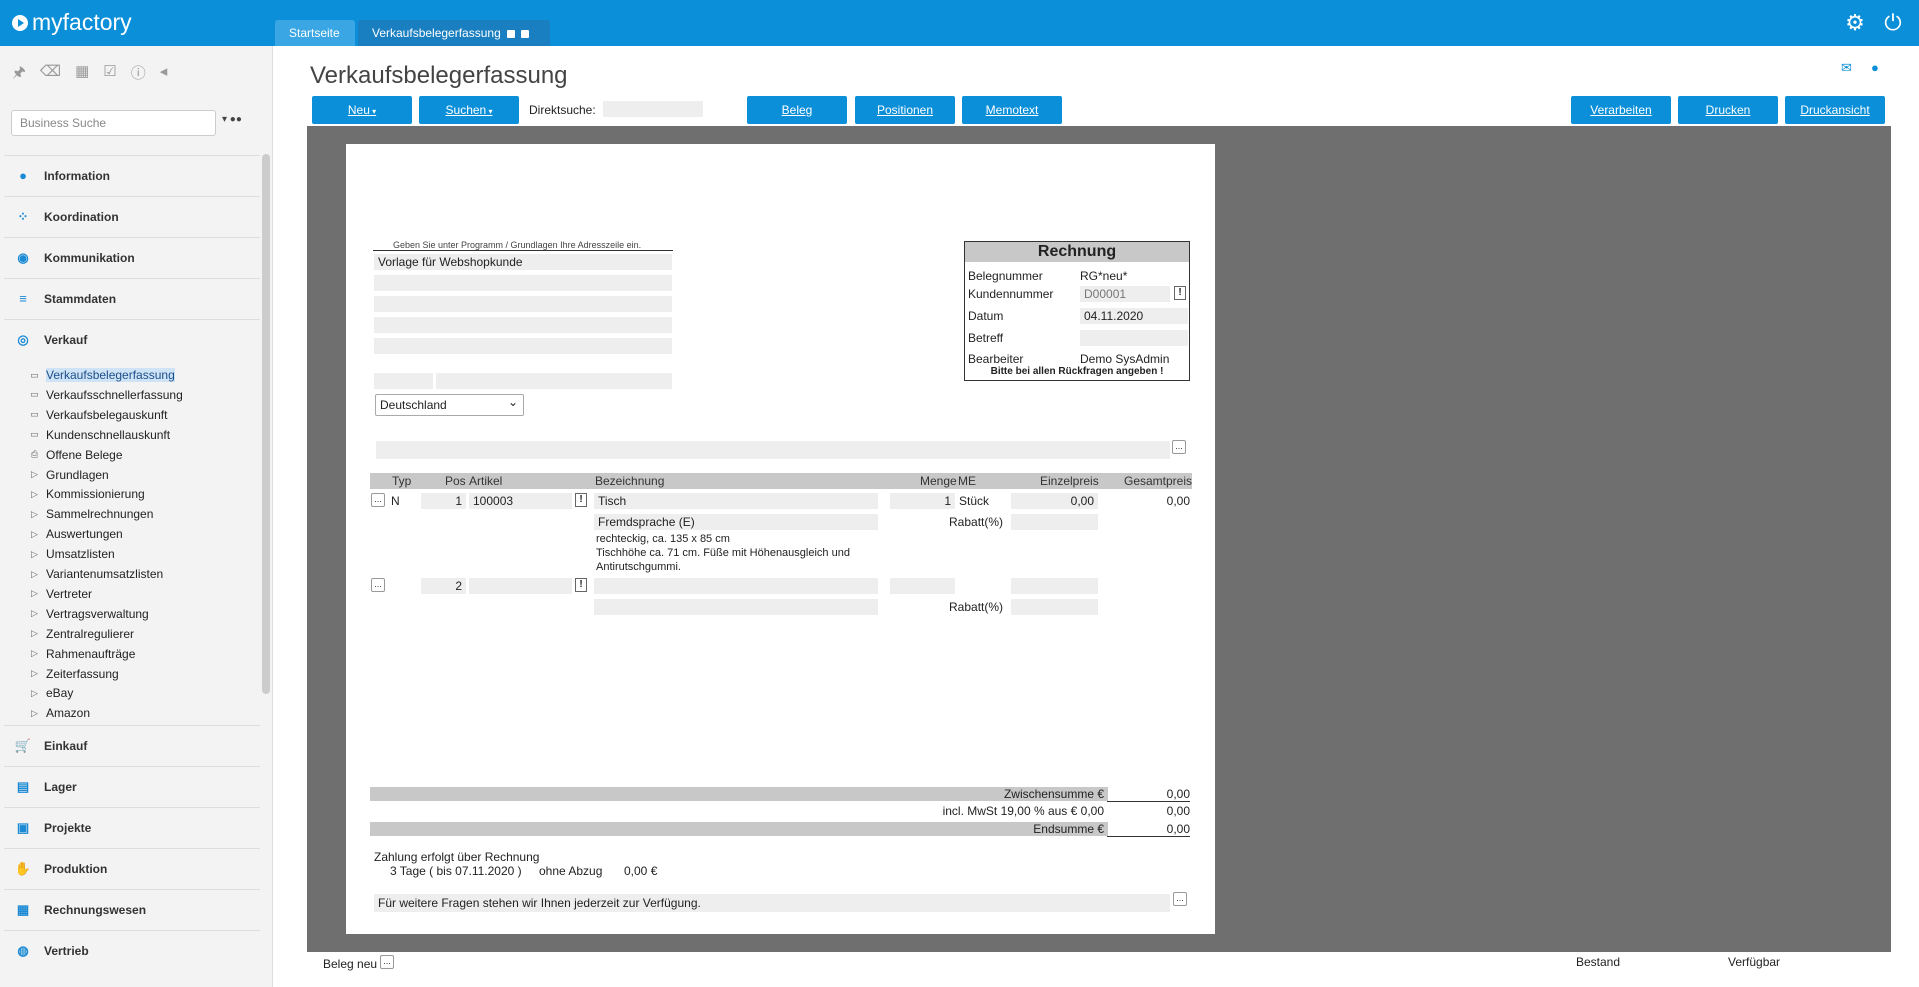 The image size is (1919, 987). I want to click on nav-item-sammelrechnungen: ▷ Sammelrechnungen, so click(91, 514).